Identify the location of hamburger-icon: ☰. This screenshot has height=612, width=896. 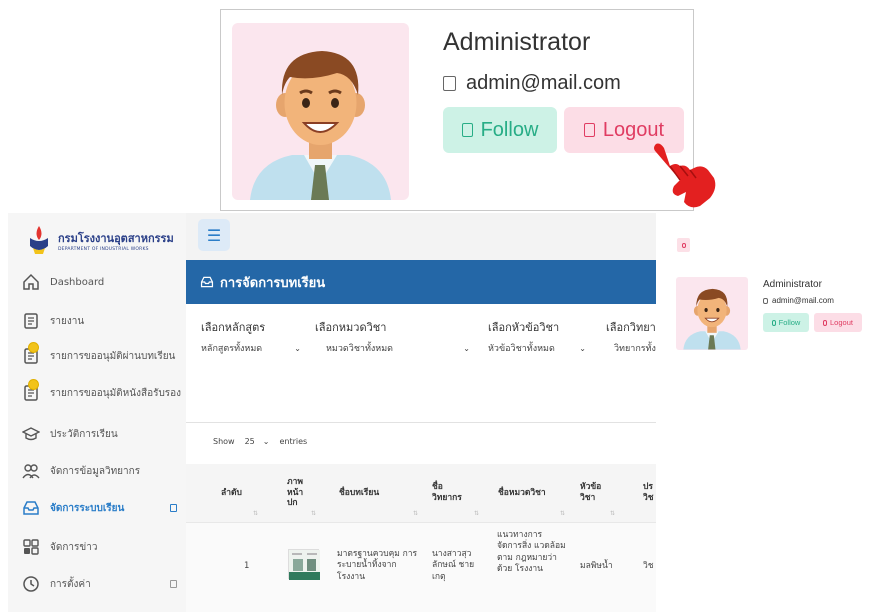
(214, 235).